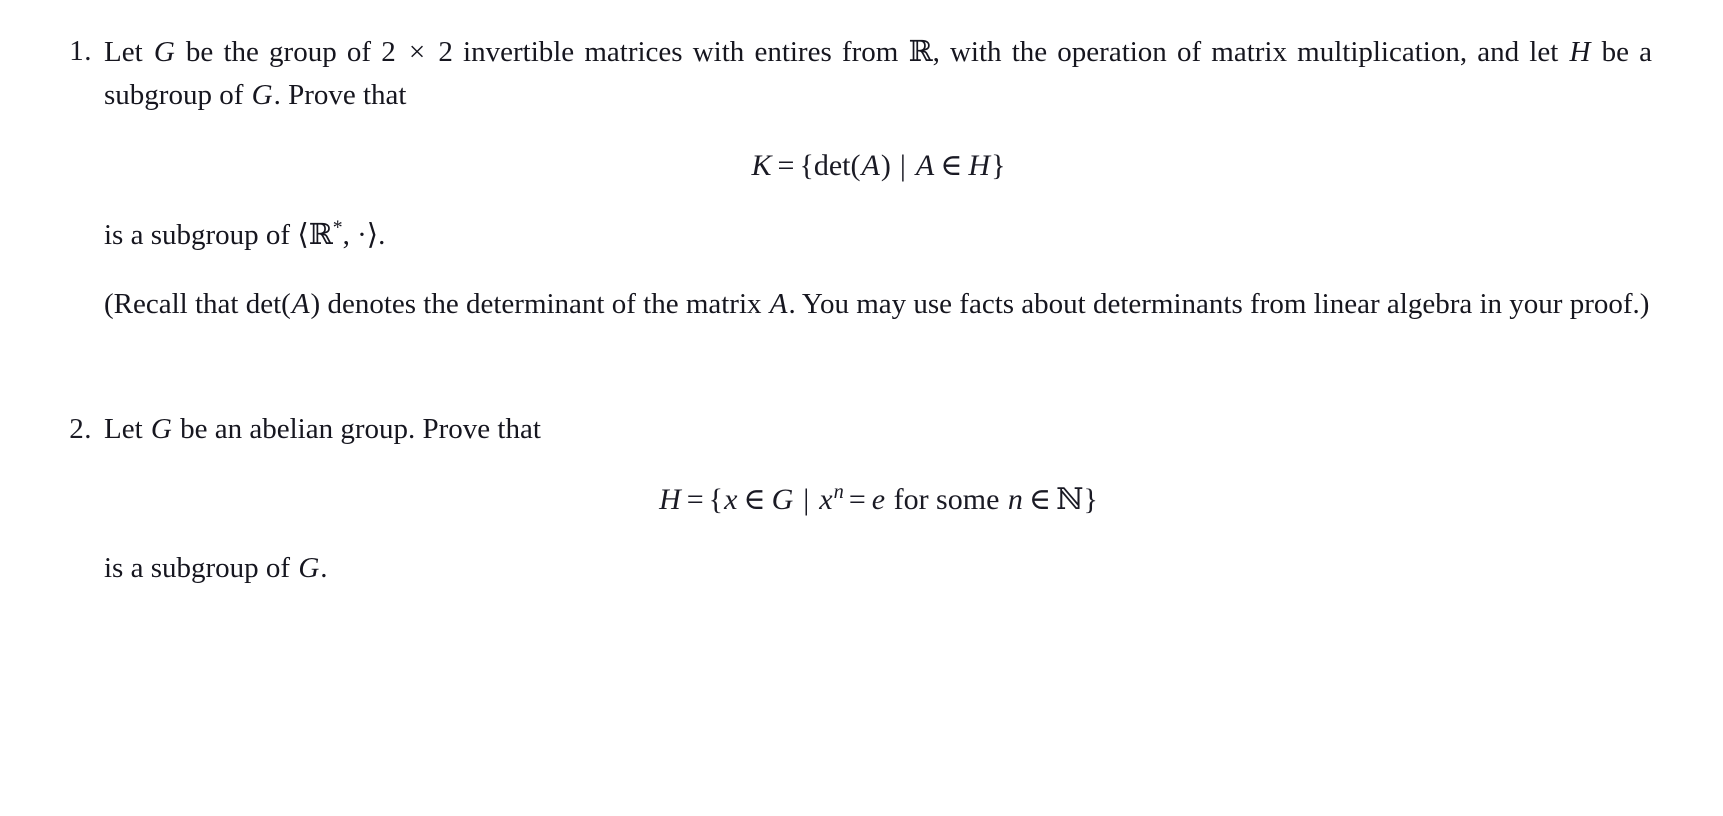 The width and height of the screenshot is (1723, 816). I want to click on math-var-A-3: A, so click(300, 304).